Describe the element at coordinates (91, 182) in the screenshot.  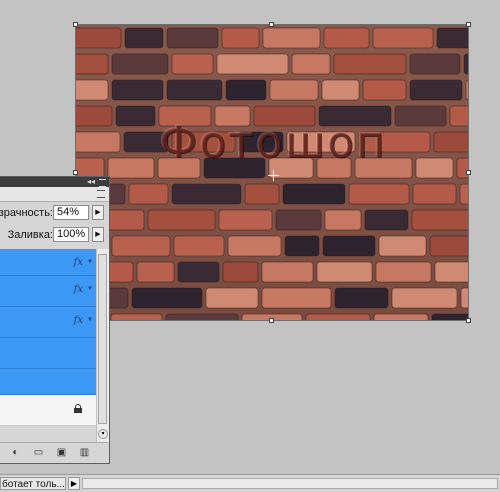
I see `collapse-arrows-icon: ◂◂` at that location.